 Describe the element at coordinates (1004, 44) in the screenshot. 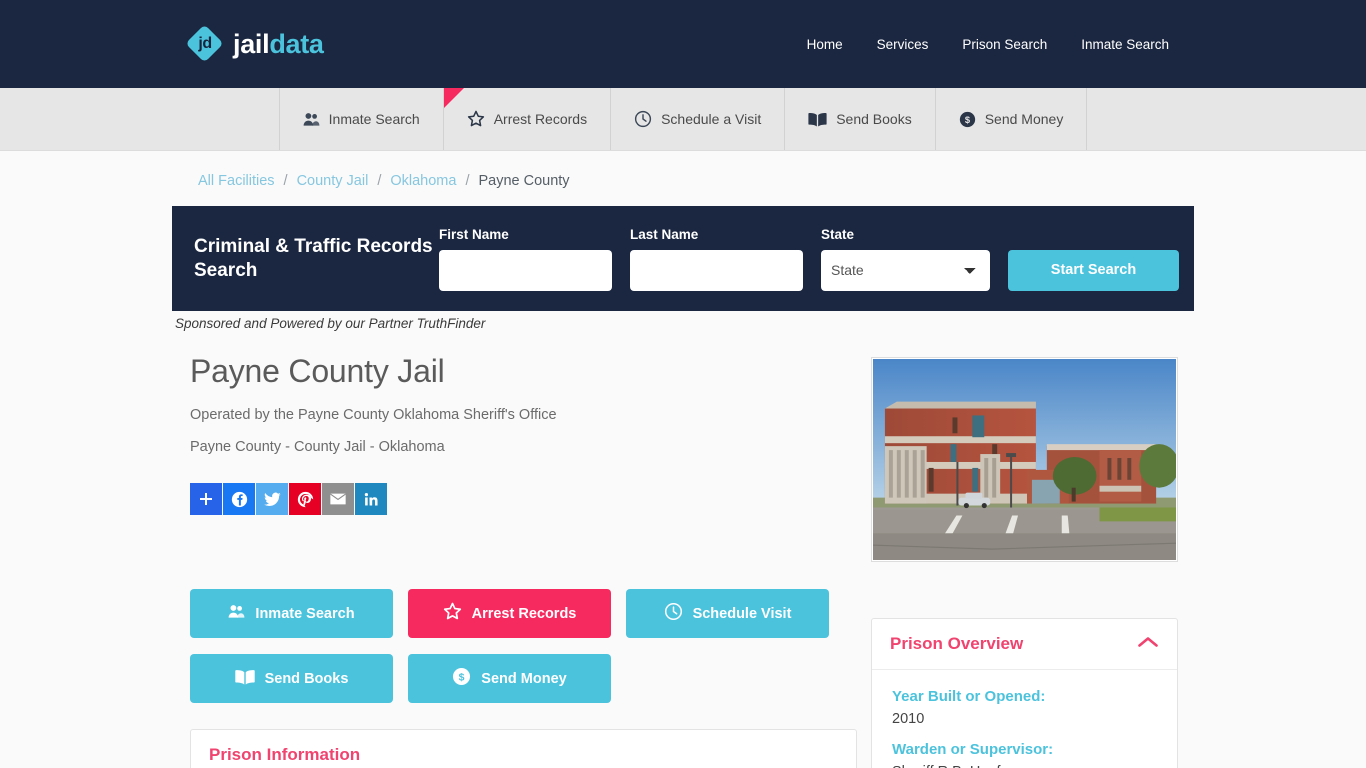

I see `nav-item-prison-search: Prison Search` at that location.